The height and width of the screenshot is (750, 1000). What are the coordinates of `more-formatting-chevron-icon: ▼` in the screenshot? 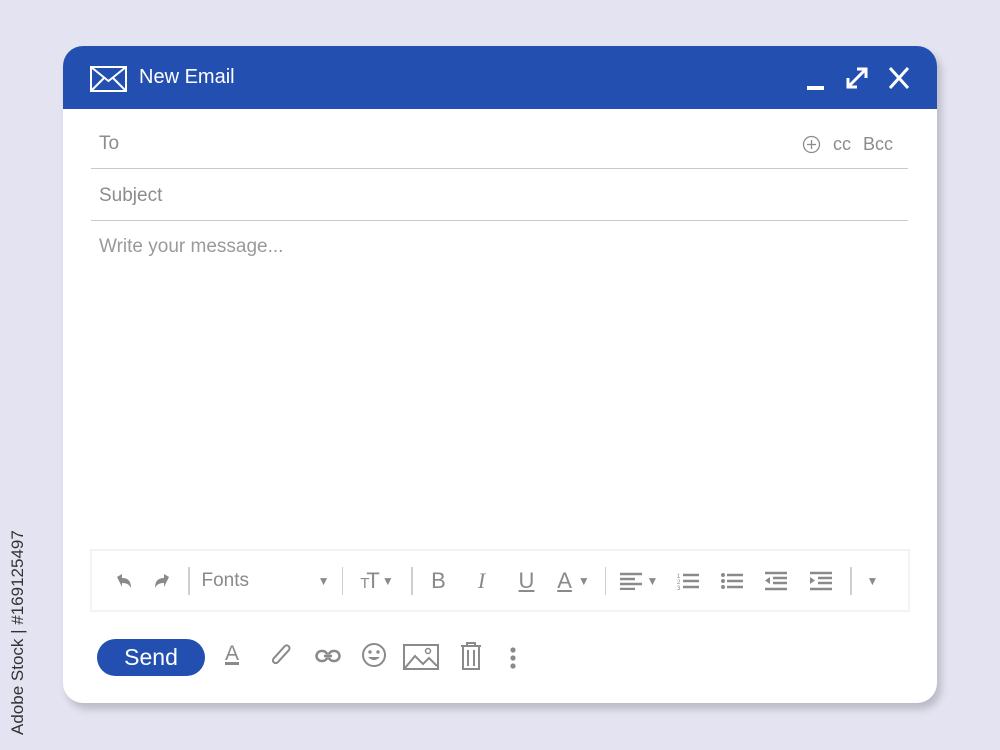 It's located at (873, 581).